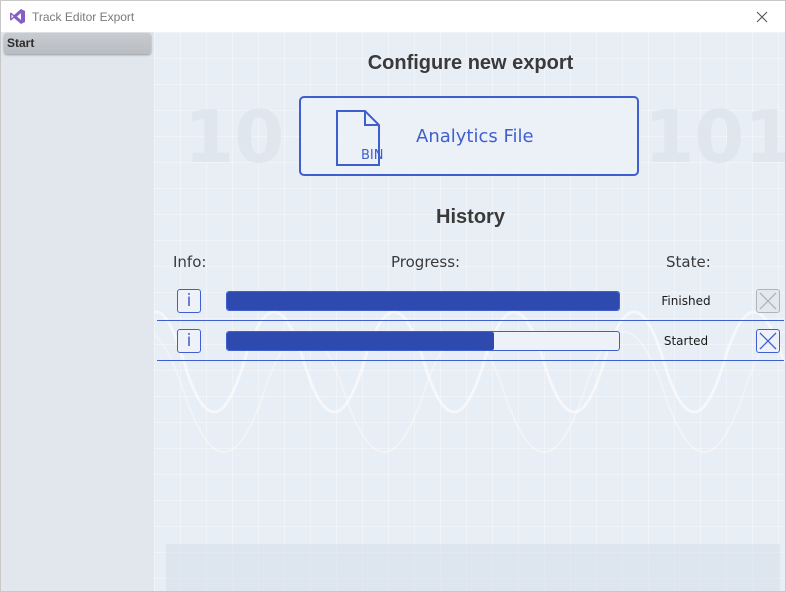 Image resolution: width=786 pixels, height=592 pixels. Describe the element at coordinates (470, 217) in the screenshot. I see `history-heading: History` at that location.